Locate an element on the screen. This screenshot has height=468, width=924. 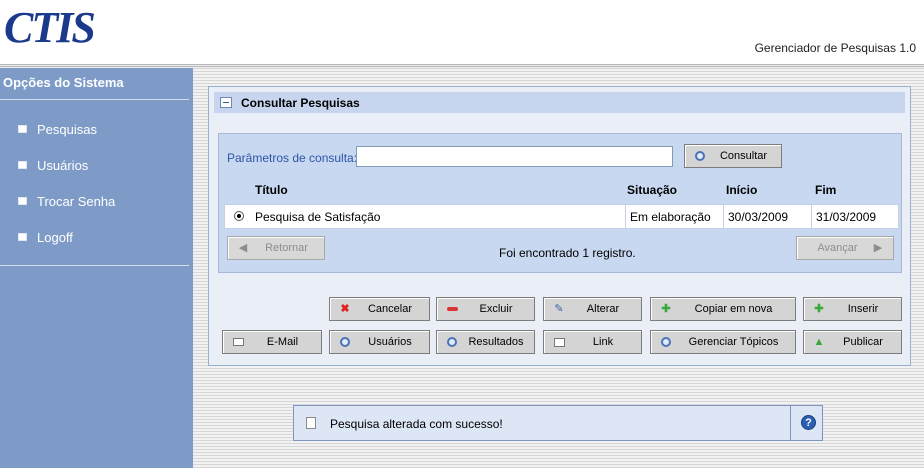
resultados-button: Resultados is located at coordinates (485, 342).